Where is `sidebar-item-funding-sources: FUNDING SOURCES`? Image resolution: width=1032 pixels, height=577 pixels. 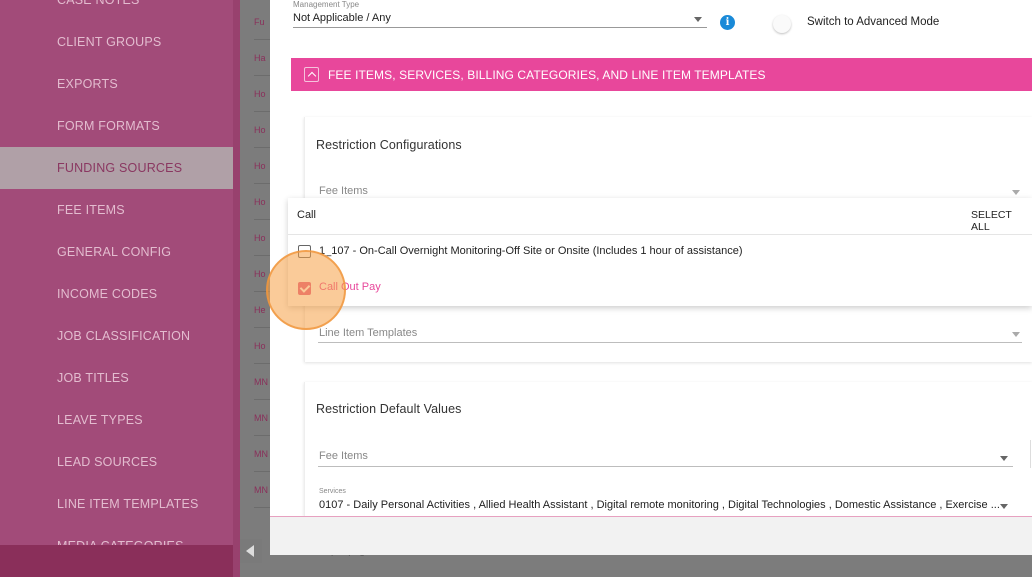 sidebar-item-funding-sources: FUNDING SOURCES is located at coordinates (116, 168).